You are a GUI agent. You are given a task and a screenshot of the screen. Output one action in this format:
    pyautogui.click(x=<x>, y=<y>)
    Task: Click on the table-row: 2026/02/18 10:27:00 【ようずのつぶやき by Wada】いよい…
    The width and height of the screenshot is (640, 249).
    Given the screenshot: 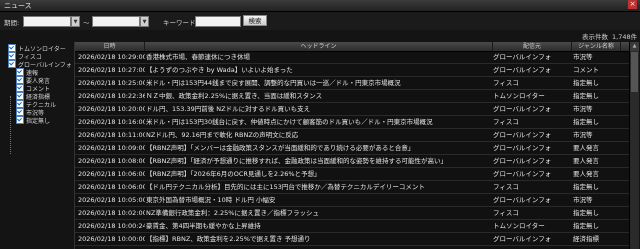 What is the action you would take?
    pyautogui.click(x=352, y=71)
    